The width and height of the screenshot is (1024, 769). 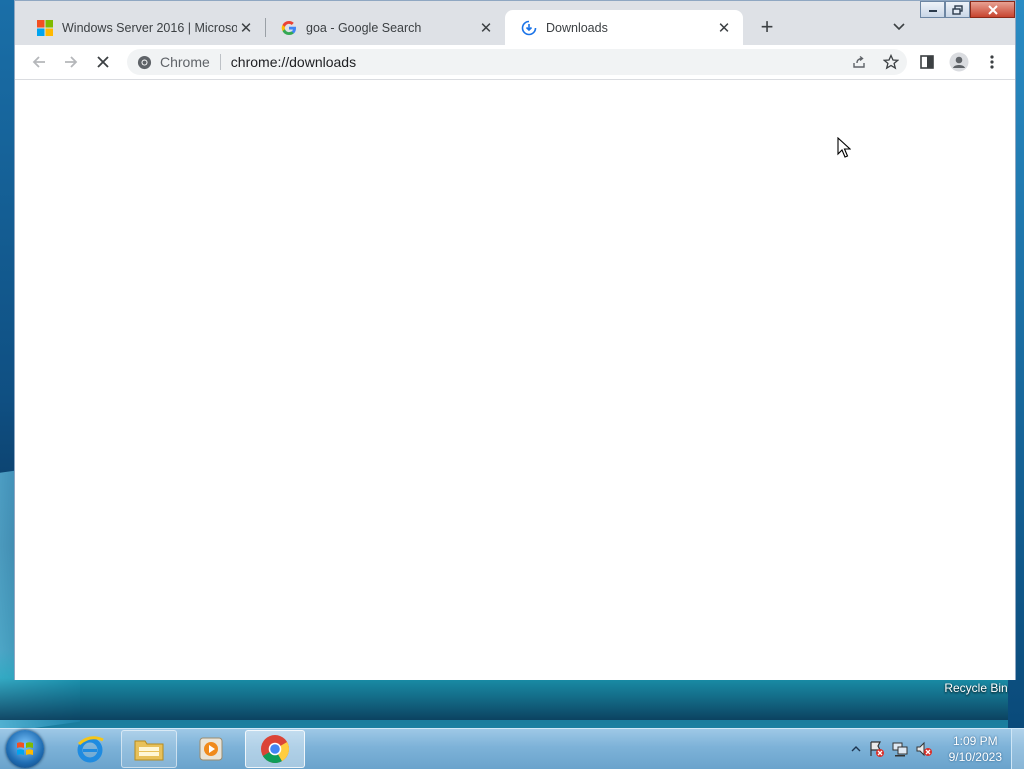 I want to click on window-controls, so click(x=967, y=10).